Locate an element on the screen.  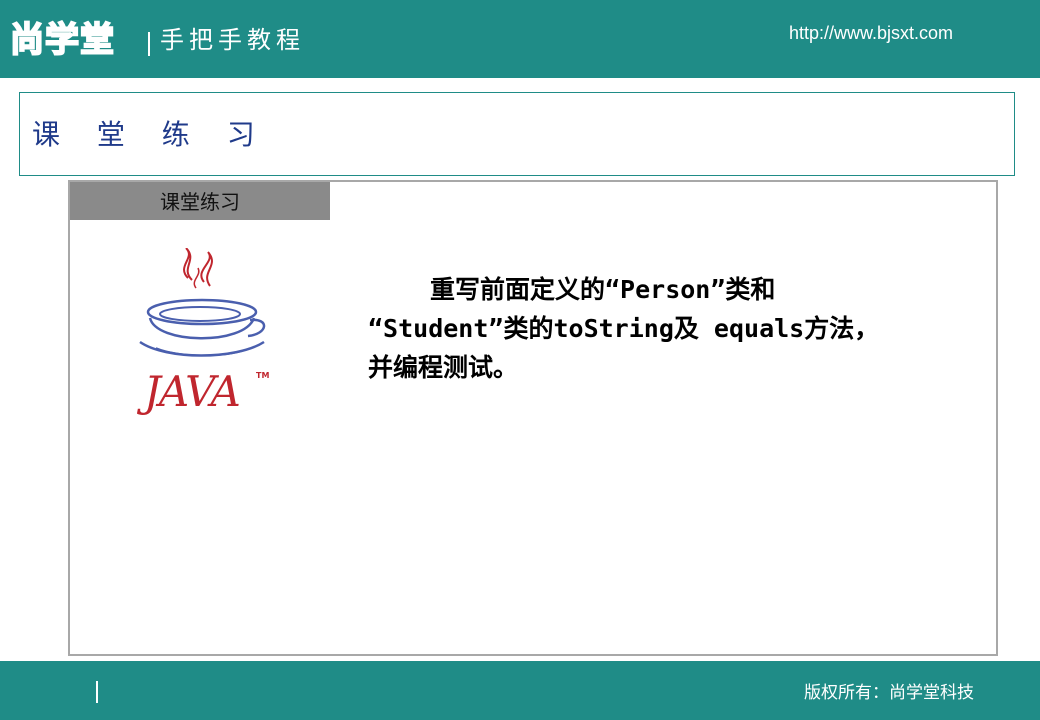
header-bar: 尚学堂 手把手教程 http://www.bjsxt.com is located at coordinates (520, 39).